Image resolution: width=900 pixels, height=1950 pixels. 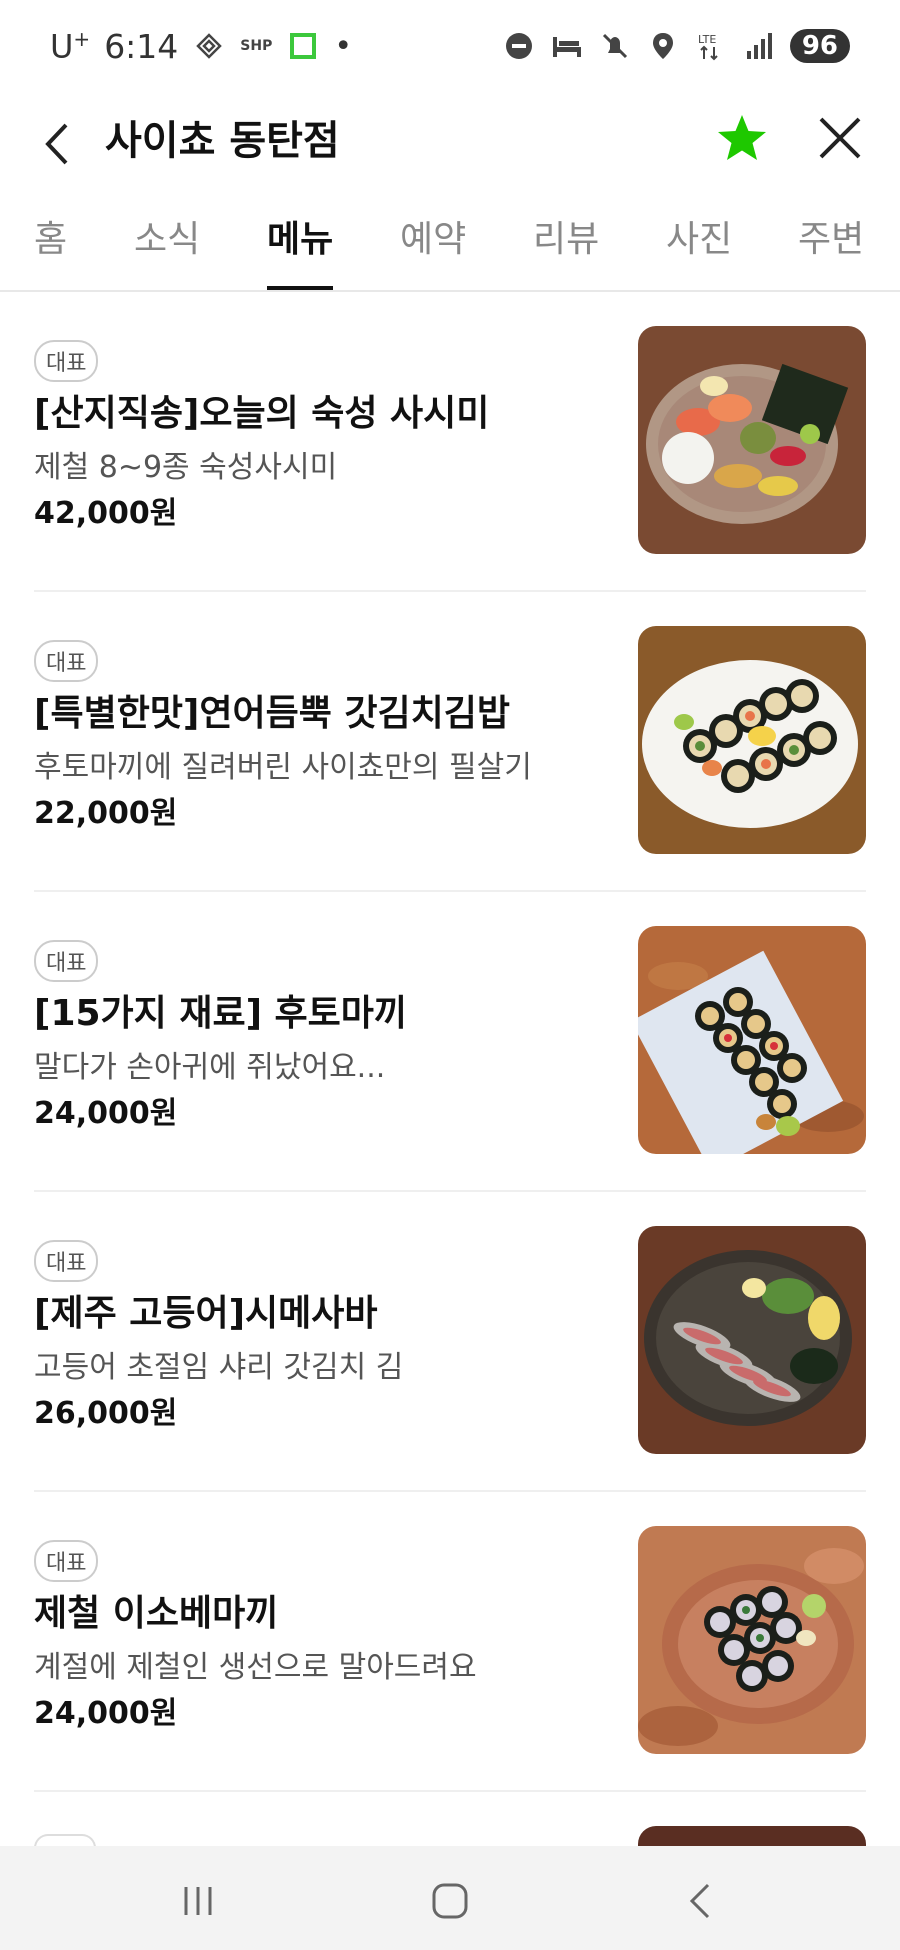 I want to click on tab-bar: 홈 소식 메뉴 예약 리뷰 사진 주변, so click(x=450, y=246).